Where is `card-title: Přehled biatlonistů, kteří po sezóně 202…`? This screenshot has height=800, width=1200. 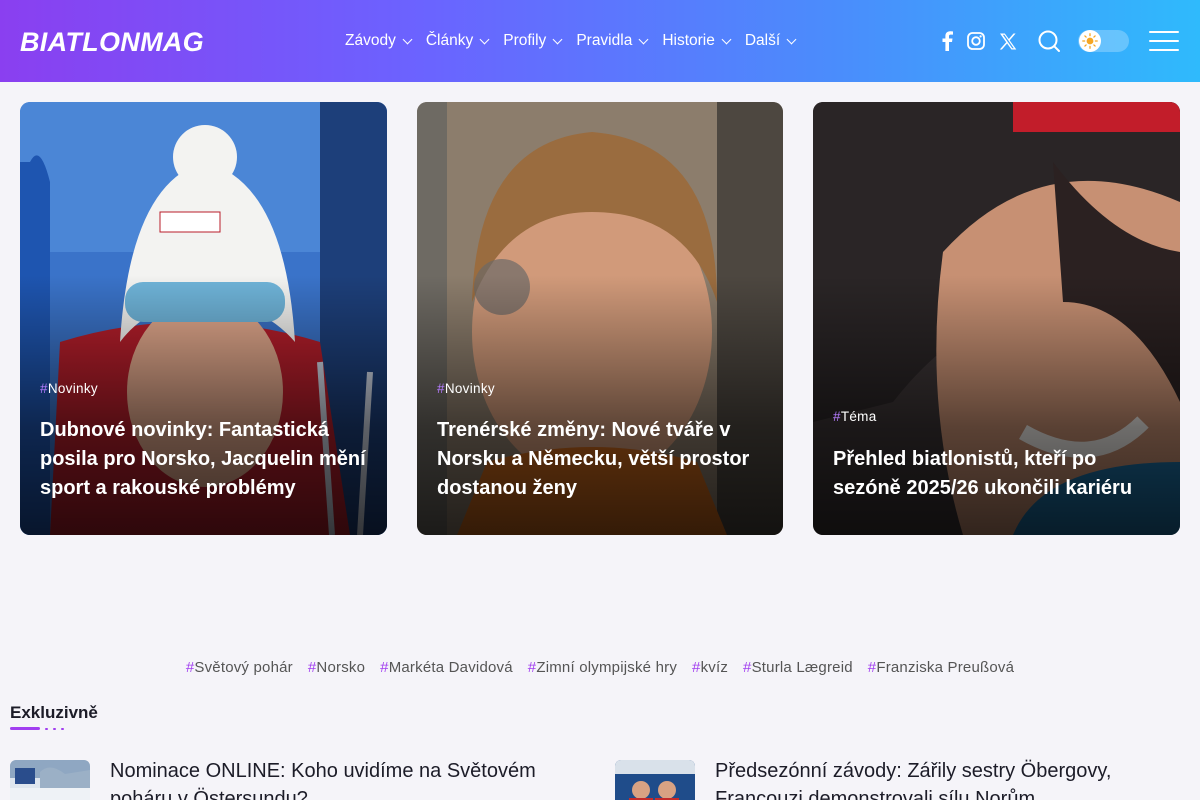
card-title: Přehled biatlonistů, kteří po sezóně 202… is located at coordinates (996, 474).